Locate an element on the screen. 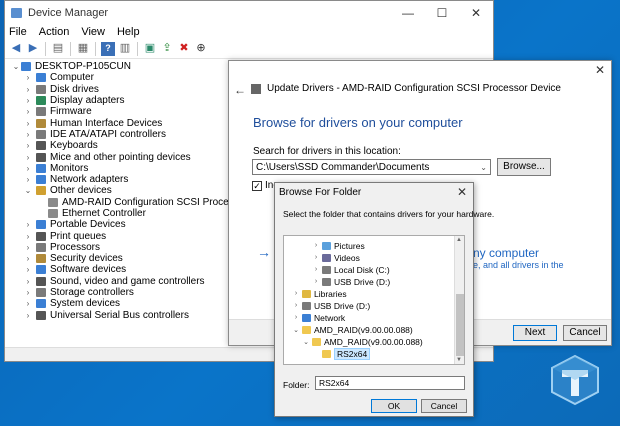 This screenshot has width=620, height=426. maximize-button: ☐ is located at coordinates (442, 13).